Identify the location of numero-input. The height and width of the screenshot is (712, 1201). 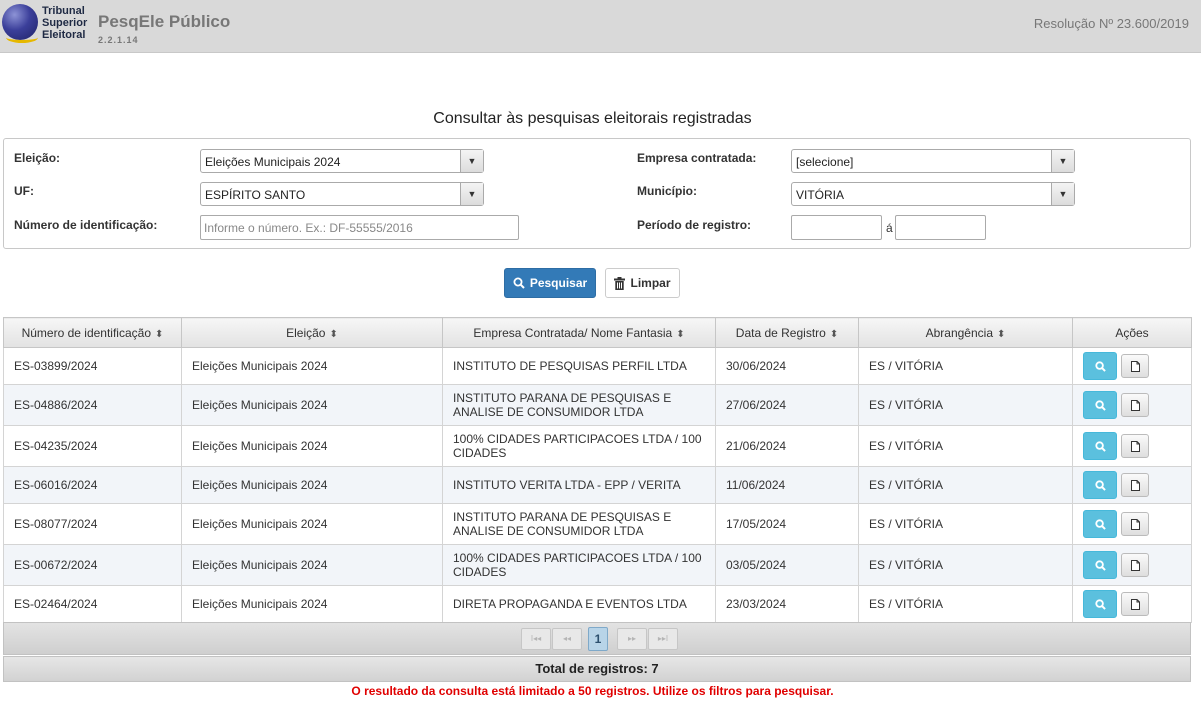
(359, 227).